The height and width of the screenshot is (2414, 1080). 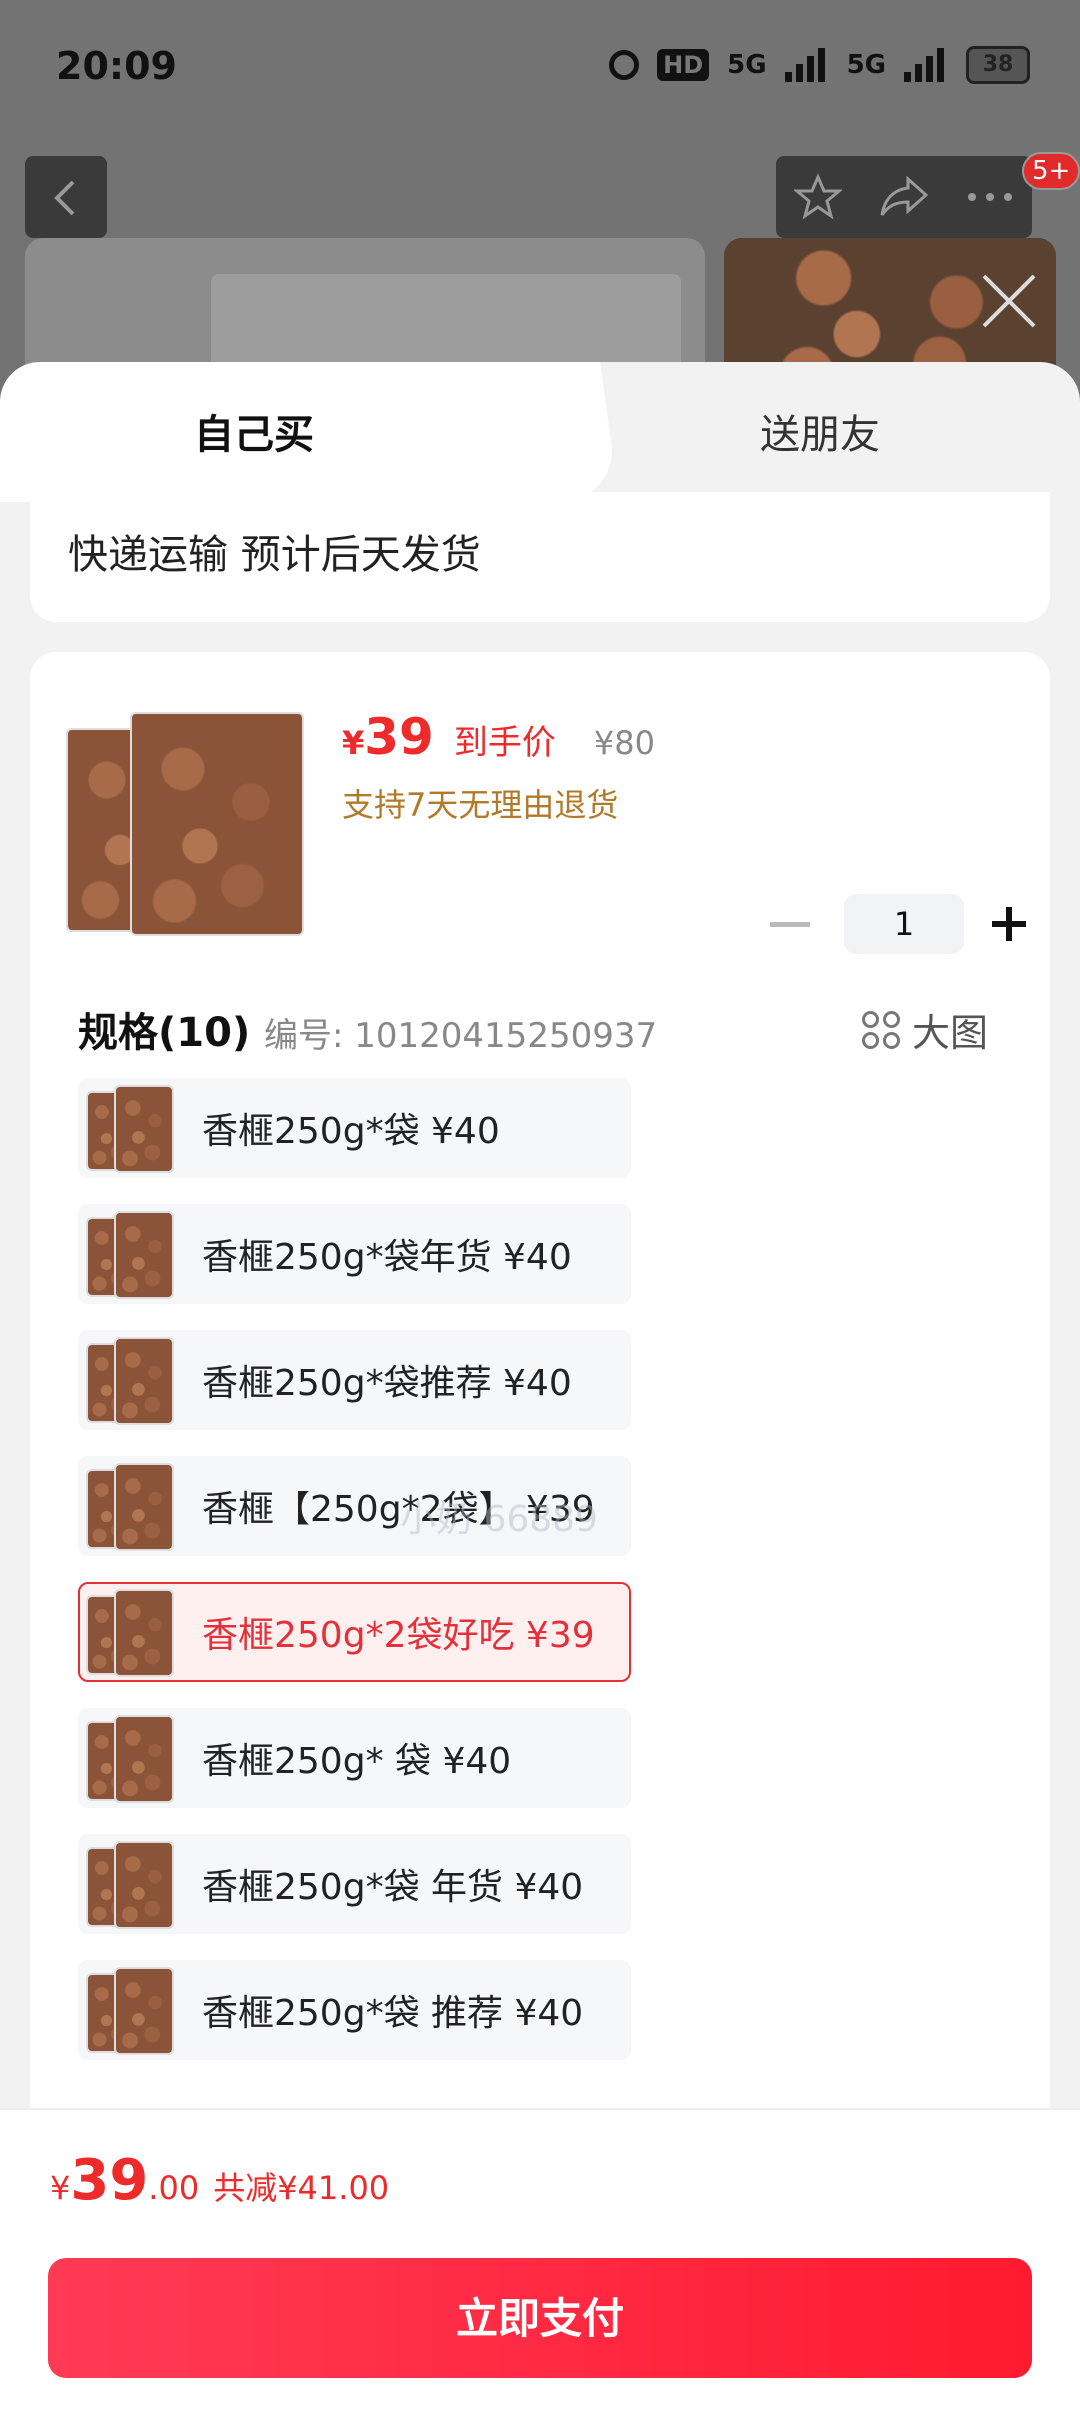 I want to click on footer-price-int: 39, so click(x=109, y=2180).